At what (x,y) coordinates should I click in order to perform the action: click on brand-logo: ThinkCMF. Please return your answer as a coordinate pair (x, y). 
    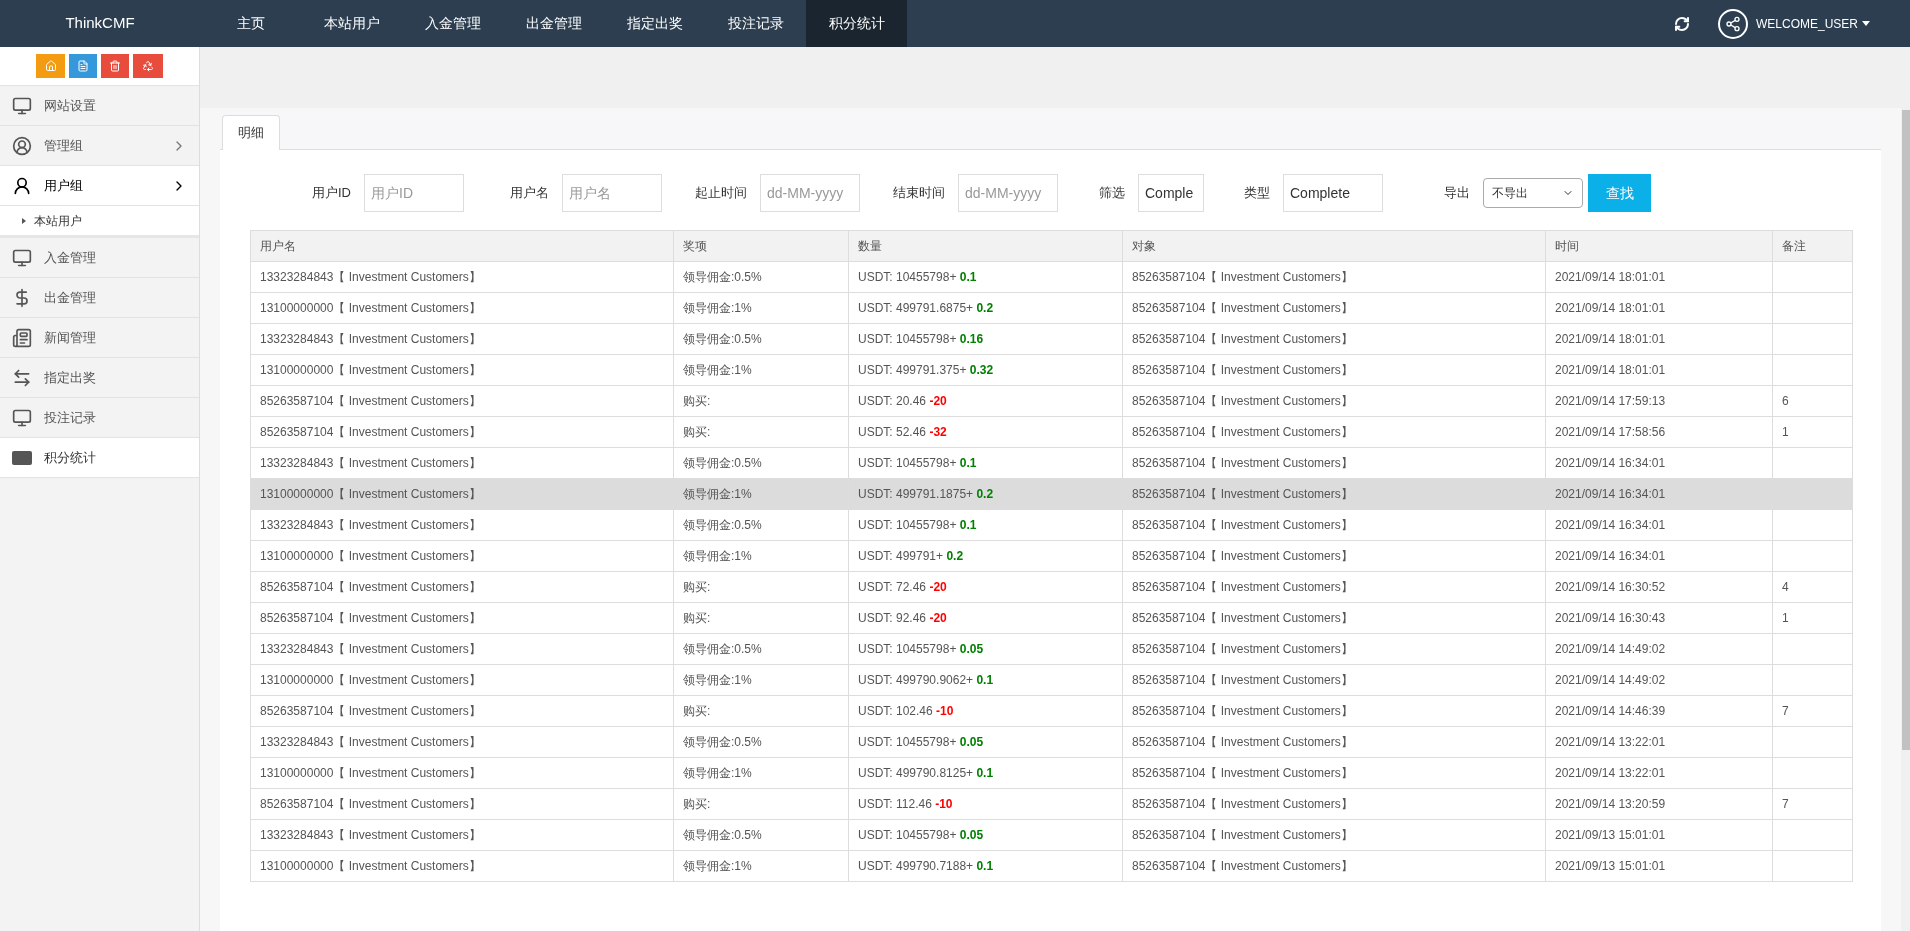
    Looking at the image, I should click on (100, 23).